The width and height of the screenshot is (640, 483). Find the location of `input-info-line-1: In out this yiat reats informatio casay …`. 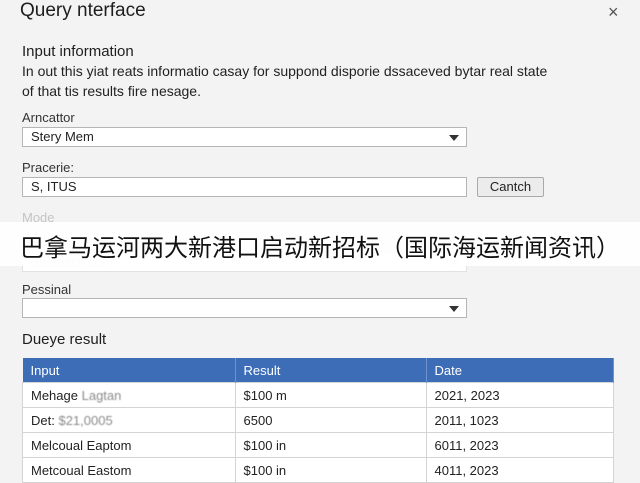

input-info-line-1: In out this yiat reats informatio casay … is located at coordinates (285, 71).